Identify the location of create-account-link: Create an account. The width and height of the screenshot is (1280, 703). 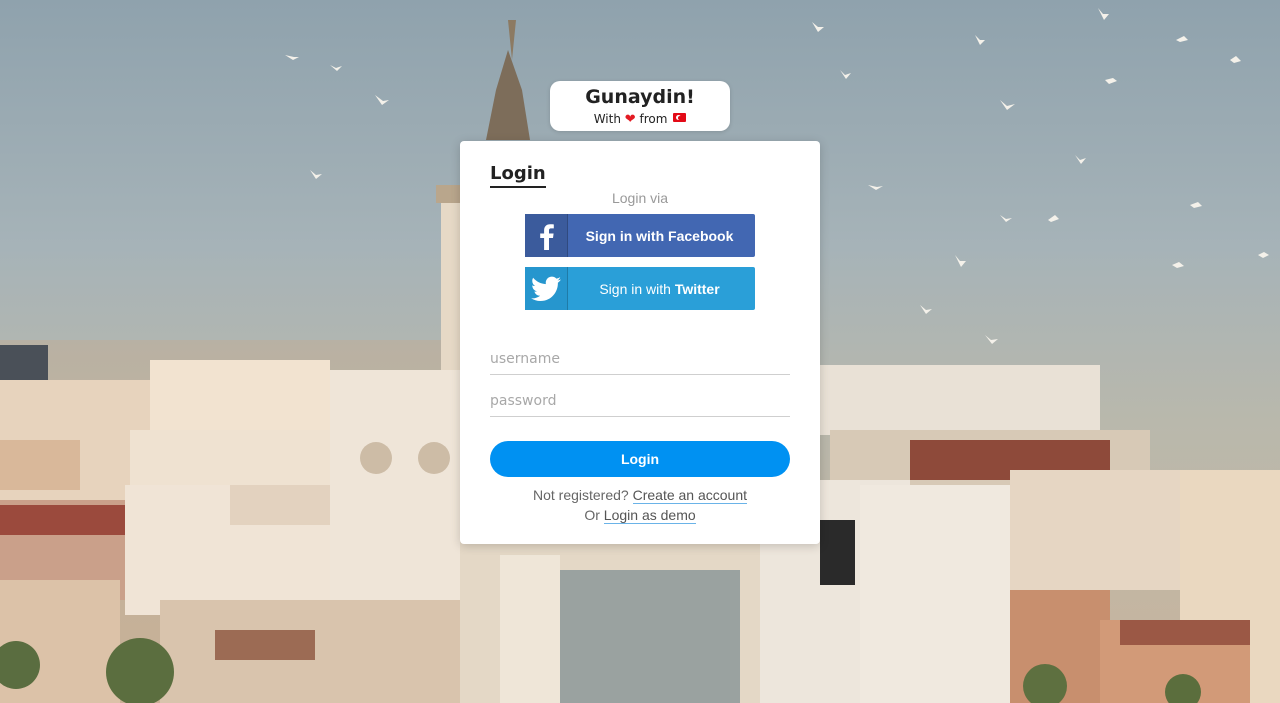
(689, 495).